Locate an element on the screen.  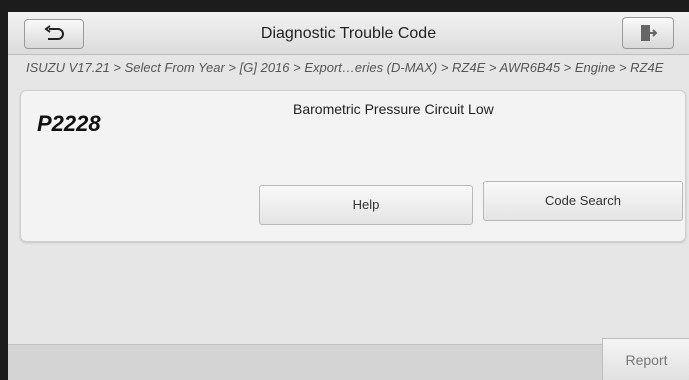
help-button: Help is located at coordinates (366, 205).